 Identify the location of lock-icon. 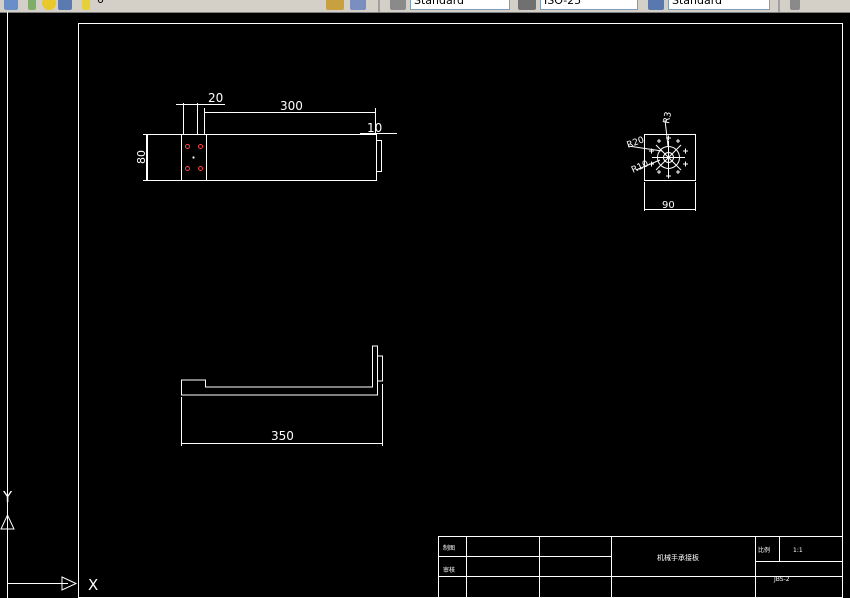
(86, 5).